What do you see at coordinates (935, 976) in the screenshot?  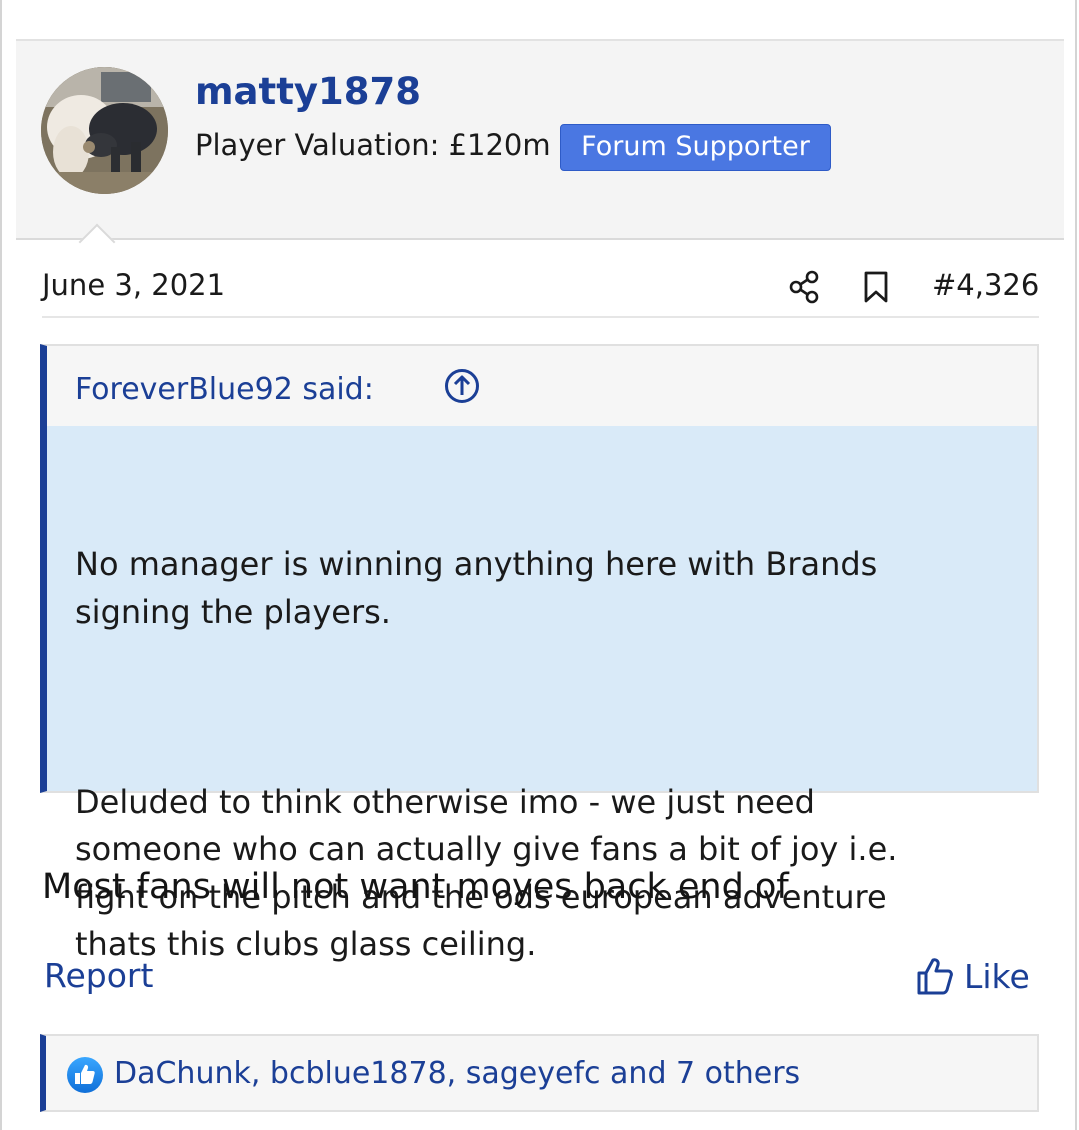 I see `thumbs-up-icon` at bounding box center [935, 976].